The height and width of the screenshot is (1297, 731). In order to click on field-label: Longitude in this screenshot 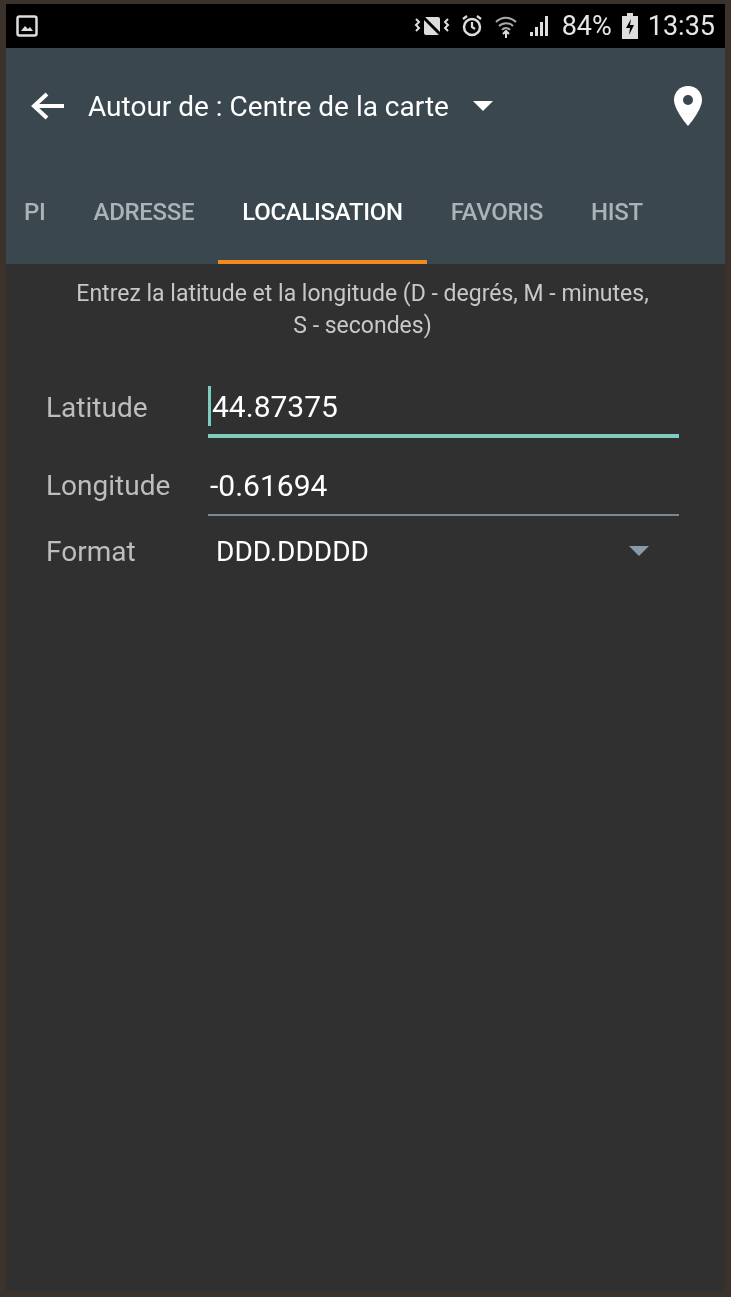, I will do `click(109, 486)`.